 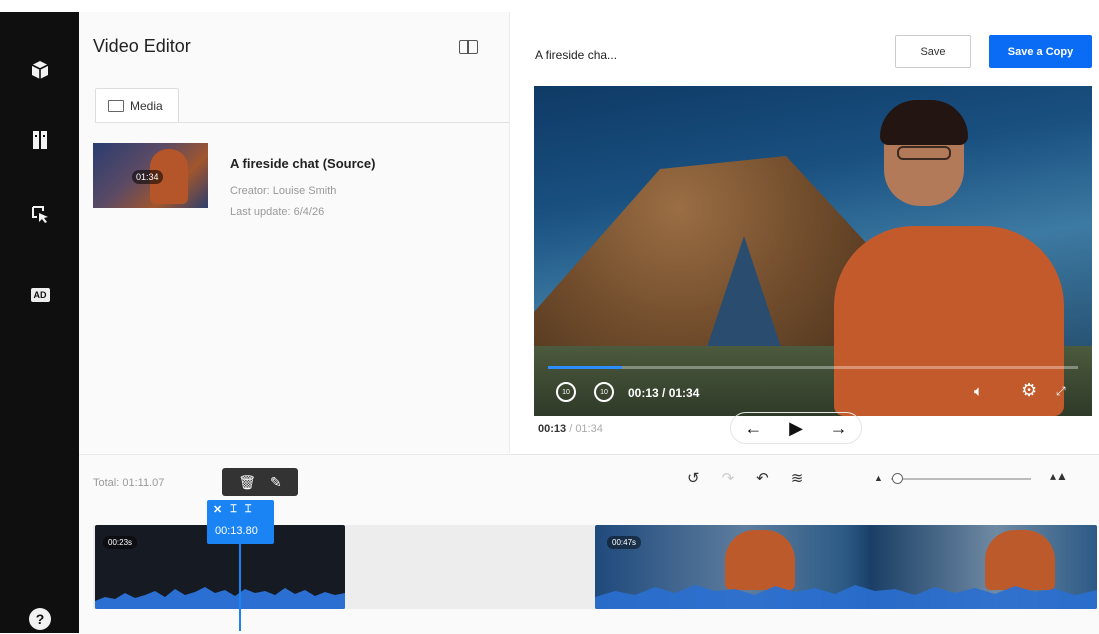 I want to click on play-icon: ▶, so click(x=796, y=428).